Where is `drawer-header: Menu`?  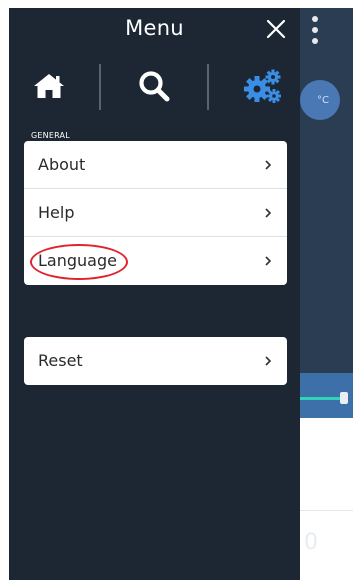 drawer-header: Menu is located at coordinates (154, 28).